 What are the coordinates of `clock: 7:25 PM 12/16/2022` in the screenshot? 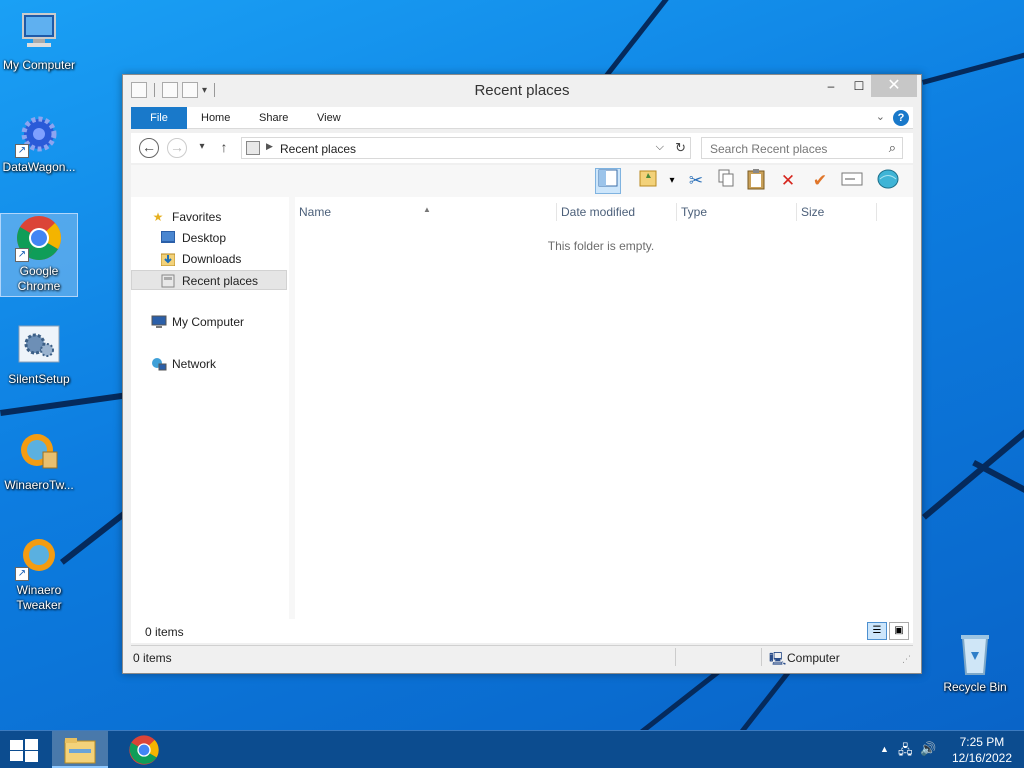 It's located at (982, 750).